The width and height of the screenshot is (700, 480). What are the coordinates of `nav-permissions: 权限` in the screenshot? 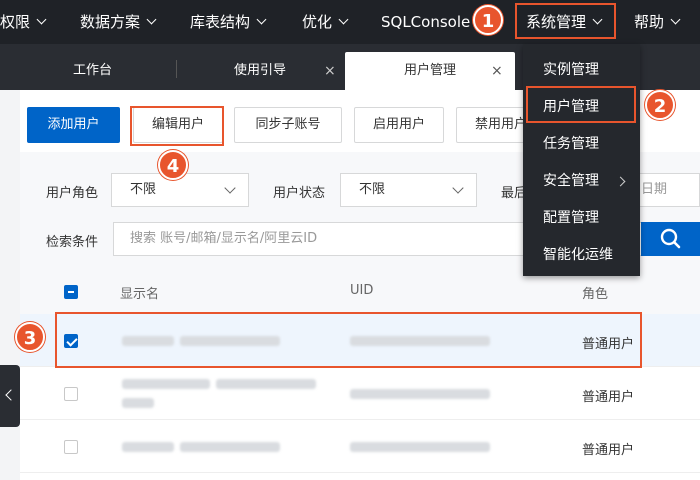 It's located at (23, 22).